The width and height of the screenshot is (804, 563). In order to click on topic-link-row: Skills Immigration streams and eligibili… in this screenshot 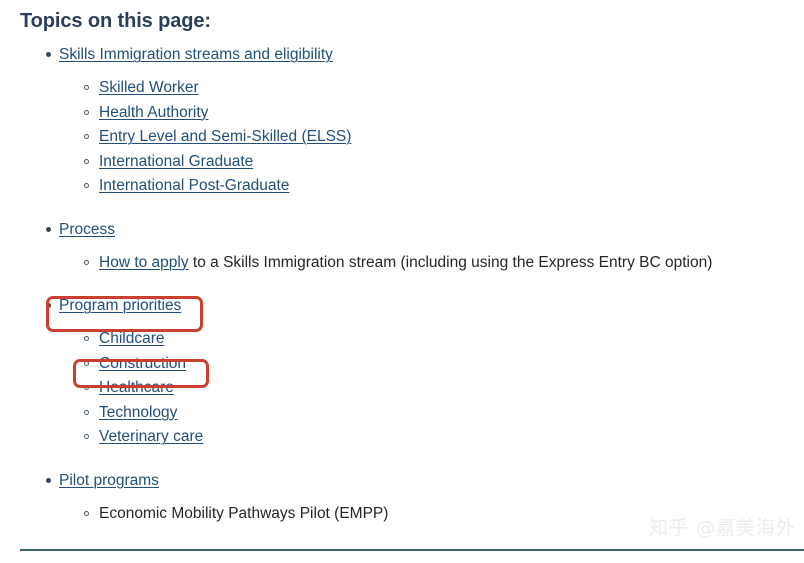, I will do `click(431, 55)`.